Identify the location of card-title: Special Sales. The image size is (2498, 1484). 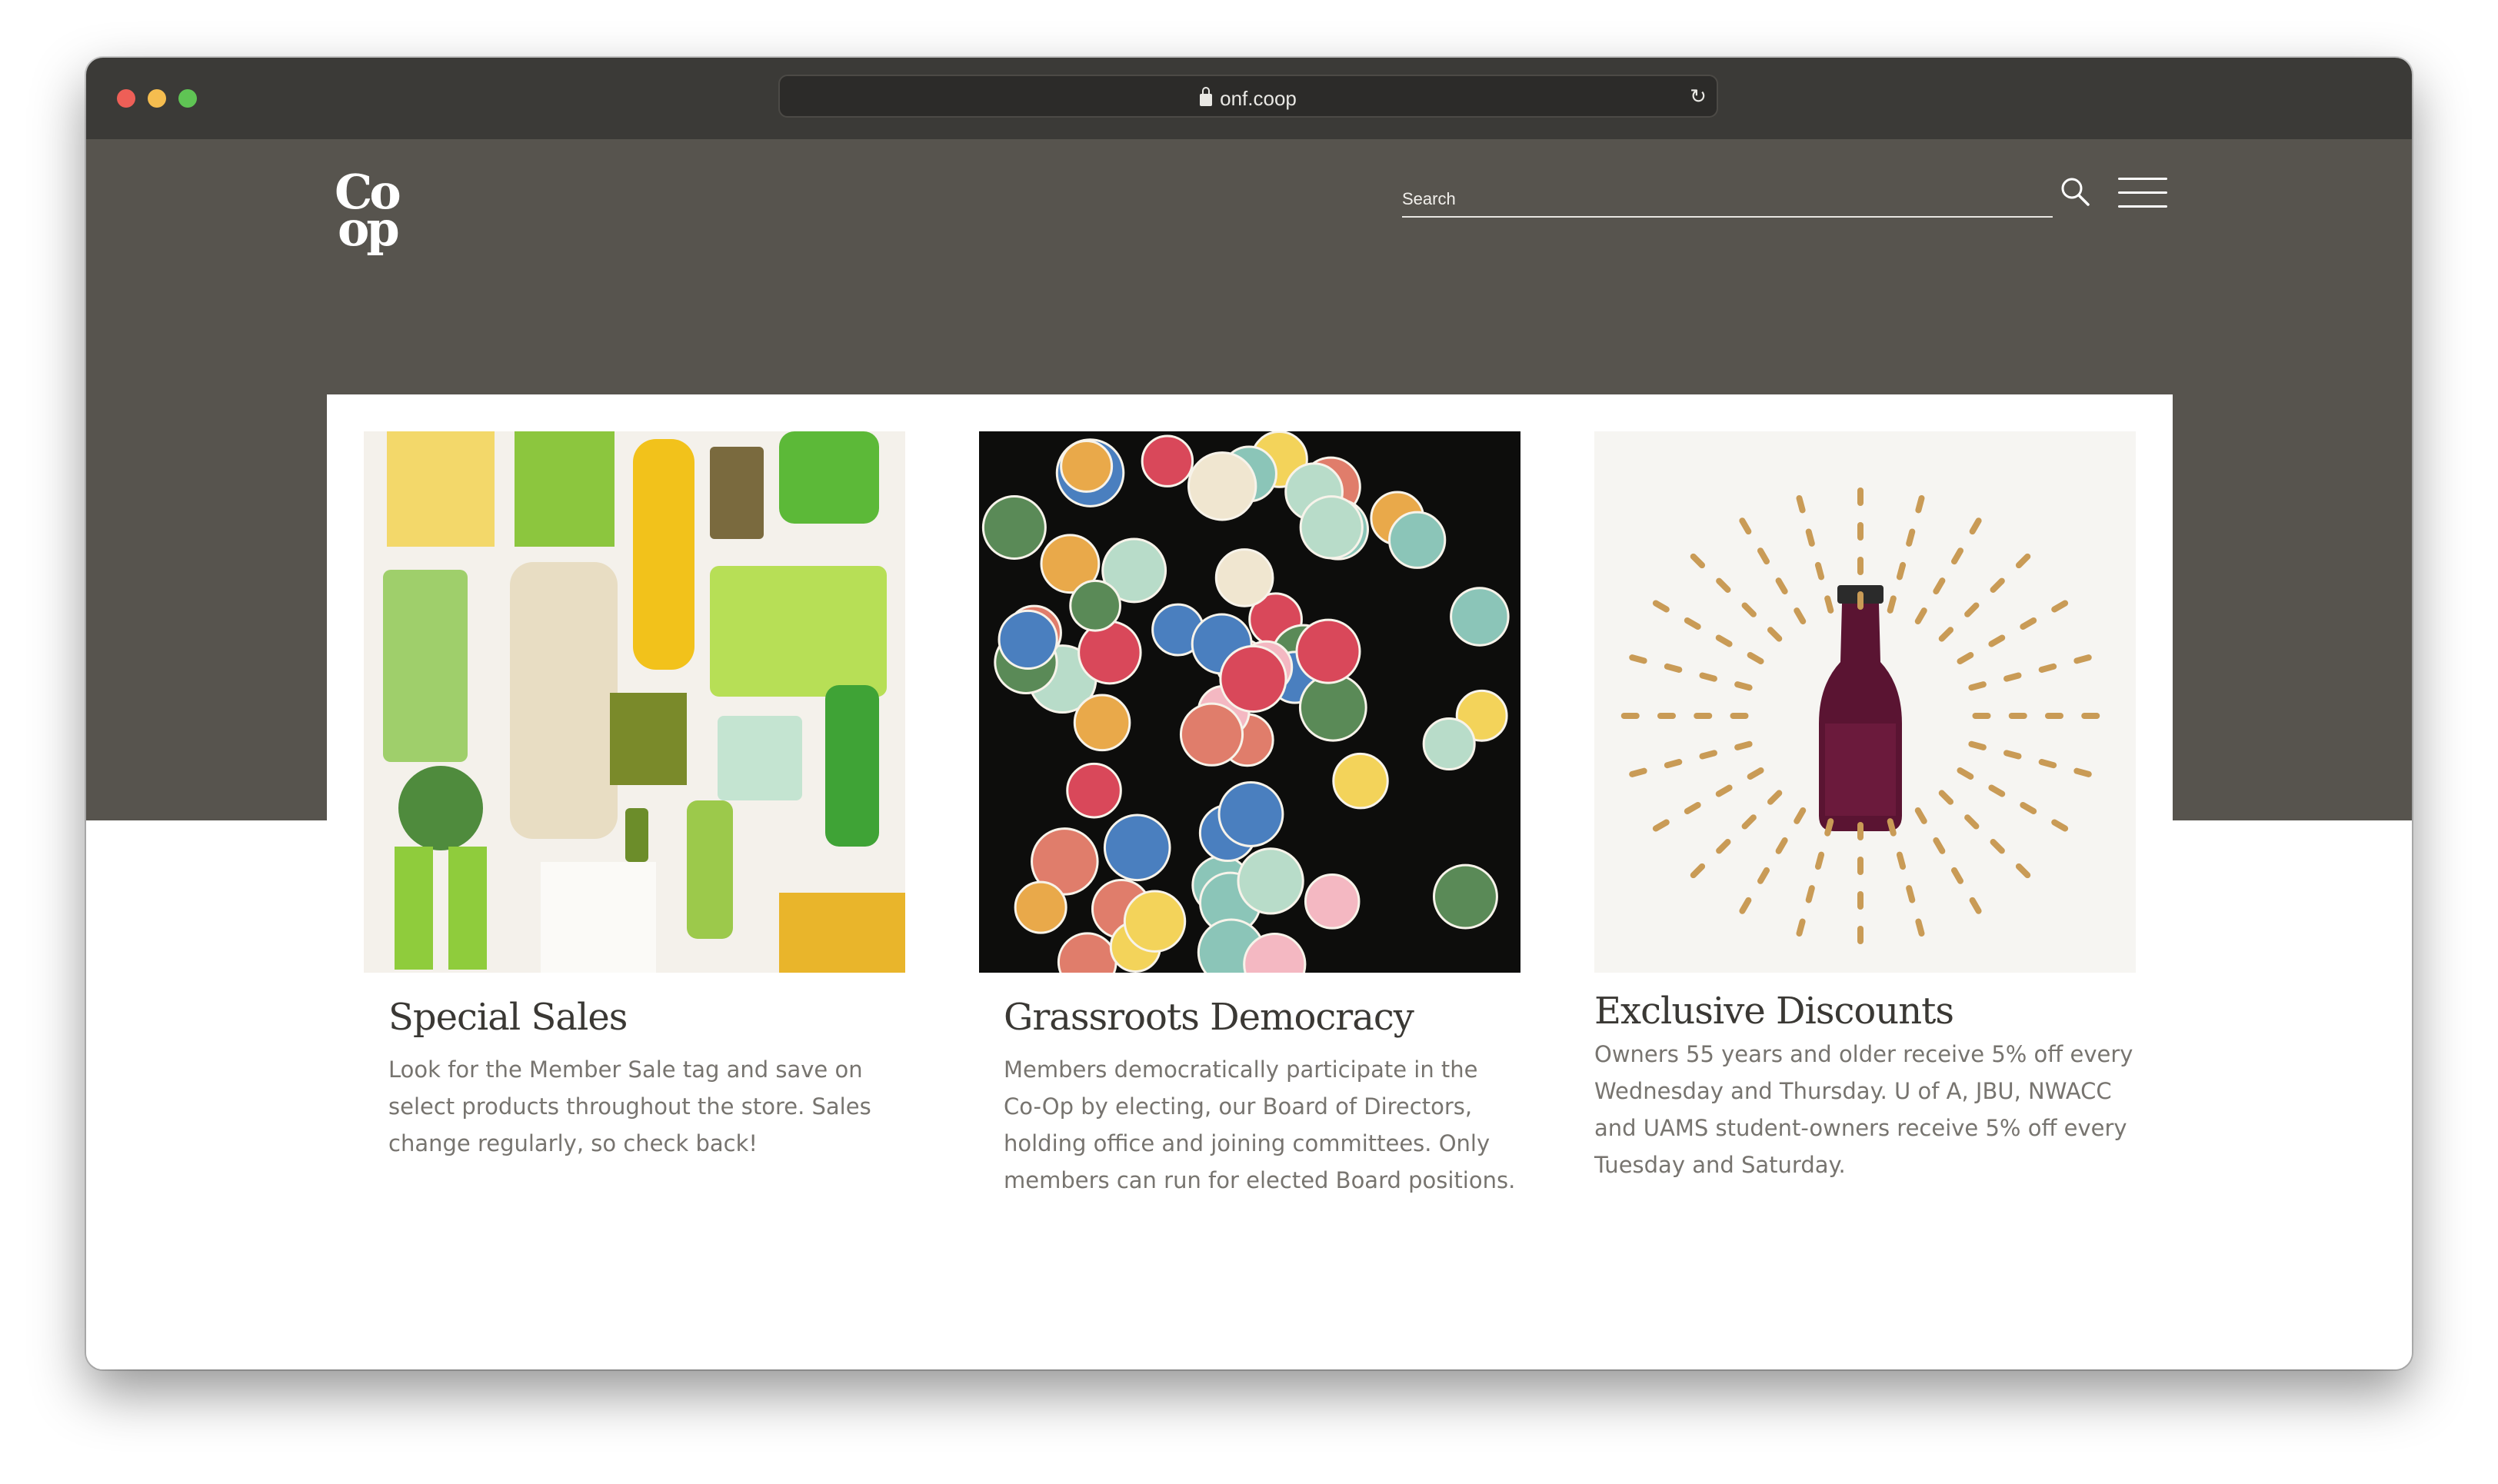
(508, 1018).